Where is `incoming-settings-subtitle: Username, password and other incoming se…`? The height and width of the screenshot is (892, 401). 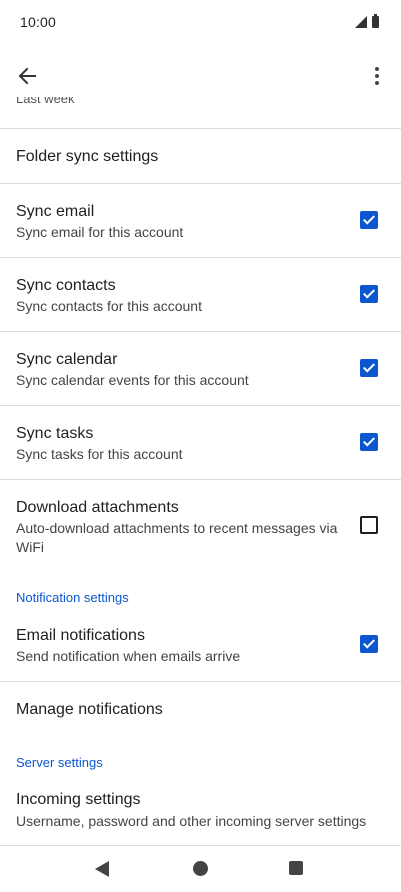 incoming-settings-subtitle: Username, password and other incoming se… is located at coordinates (191, 821).